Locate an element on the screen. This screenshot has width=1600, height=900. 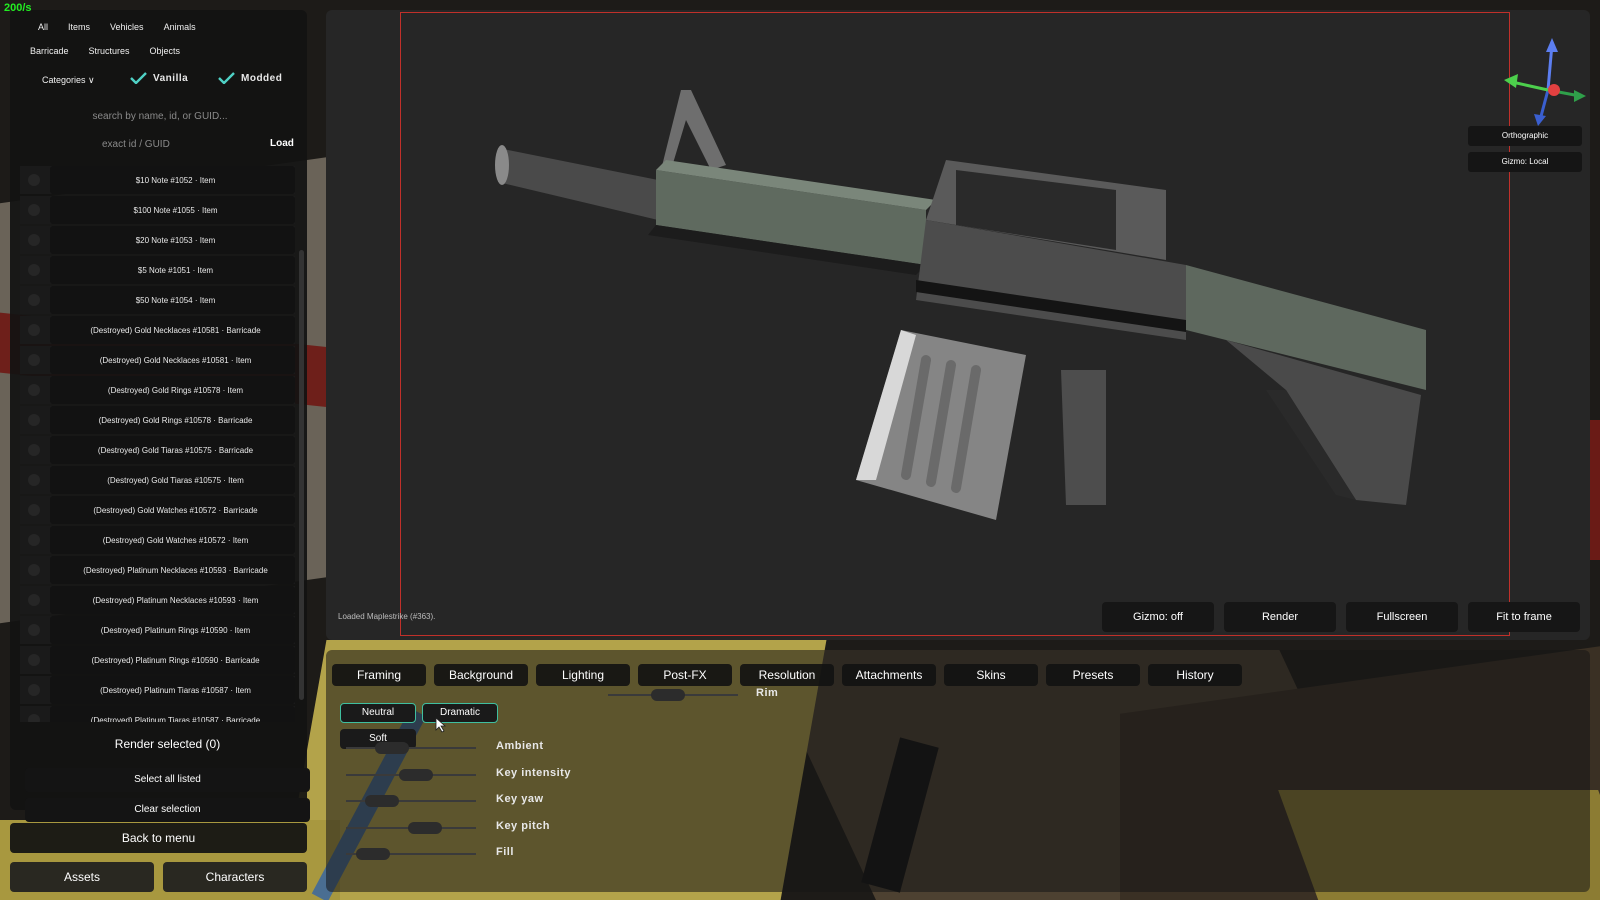
gizmo-space-toggle: Gizmo: Local is located at coordinates (1525, 162).